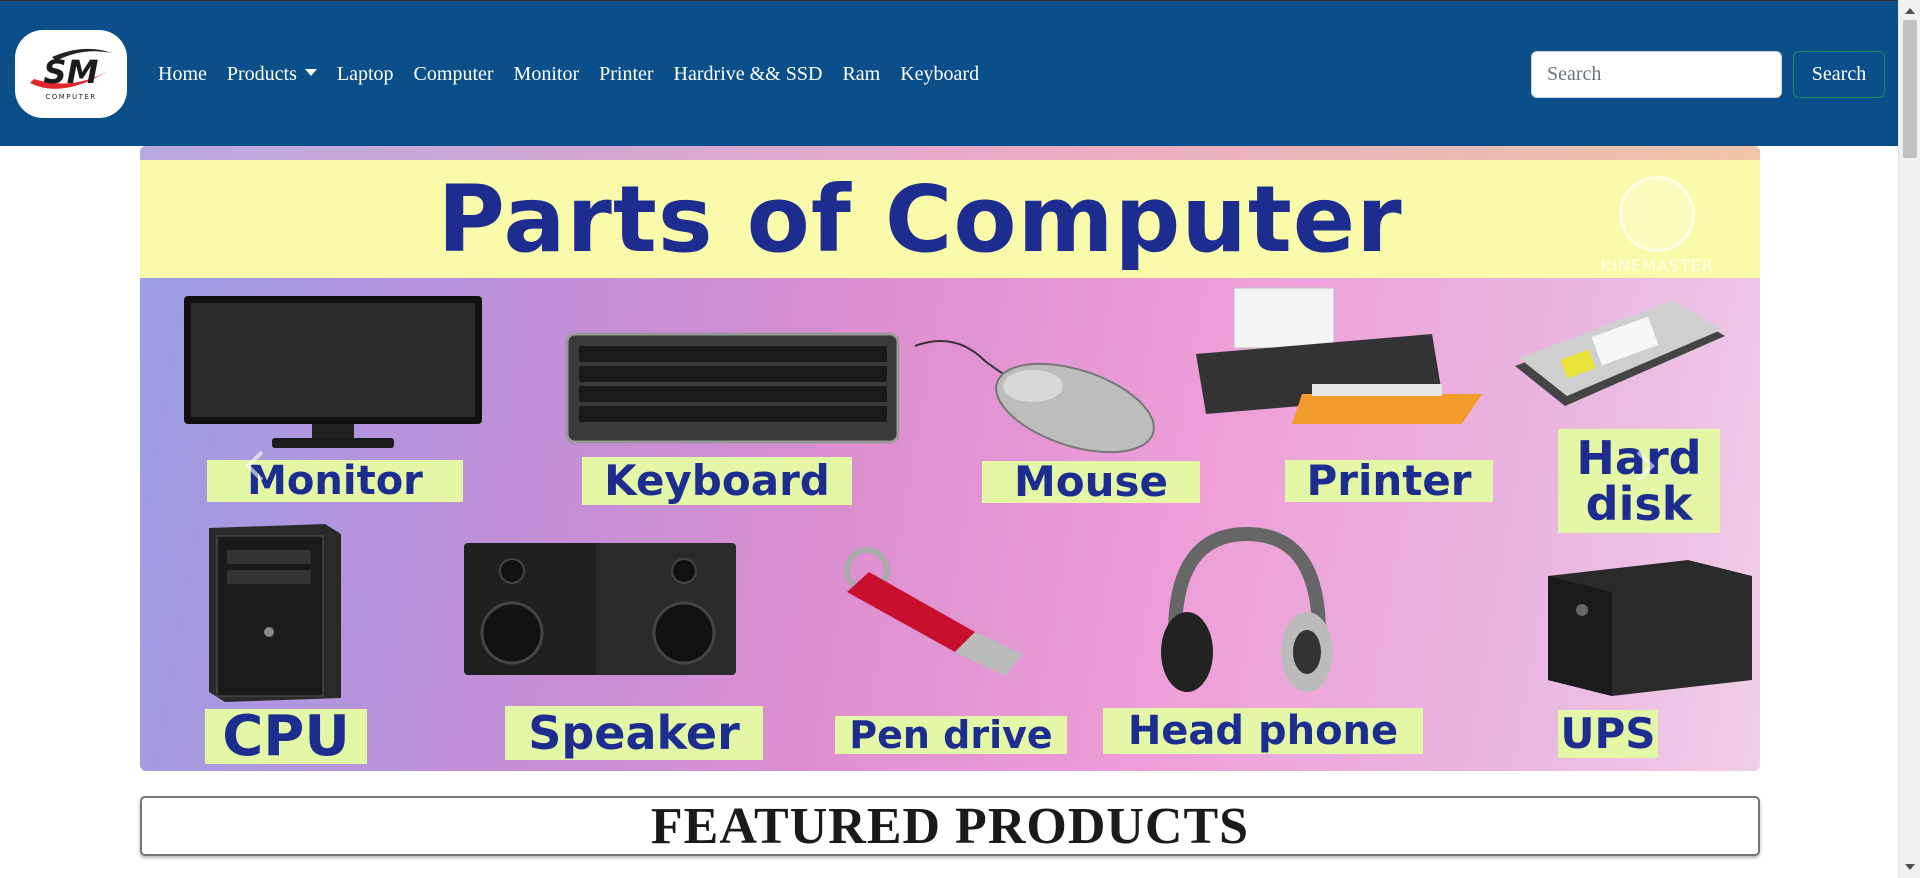 The image size is (1920, 878). What do you see at coordinates (547, 74) in the screenshot?
I see `nav-monitor: Monitor` at bounding box center [547, 74].